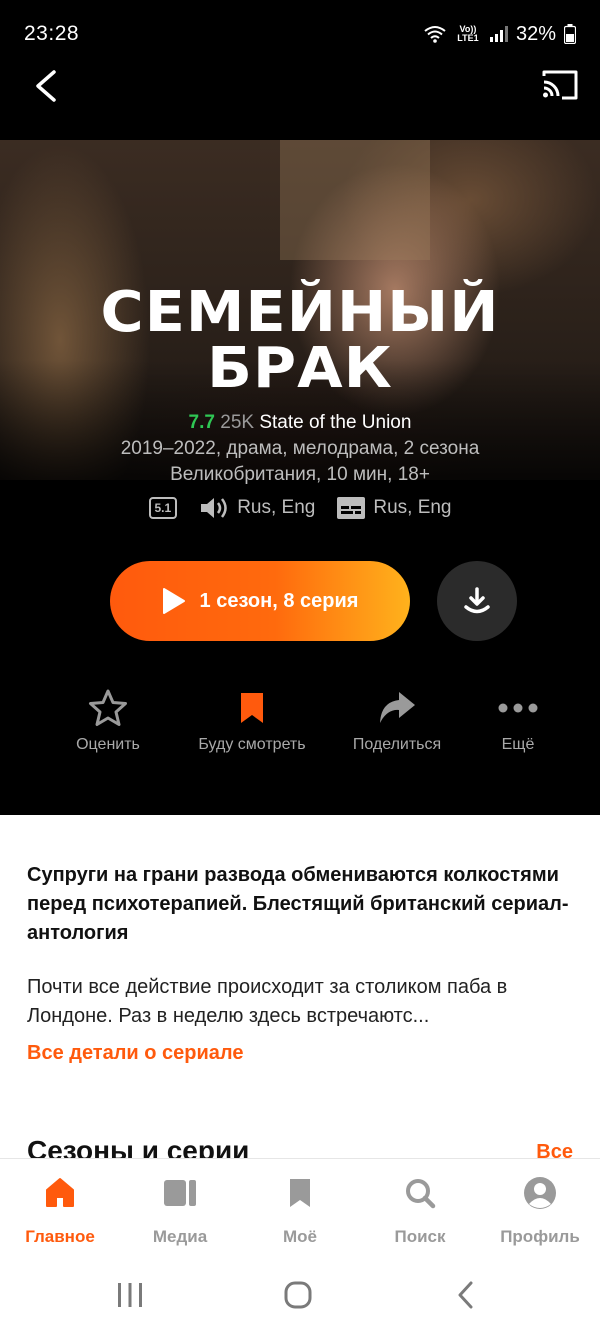 The height and width of the screenshot is (1332, 600). What do you see at coordinates (570, 34) in the screenshot?
I see `battery-icon` at bounding box center [570, 34].